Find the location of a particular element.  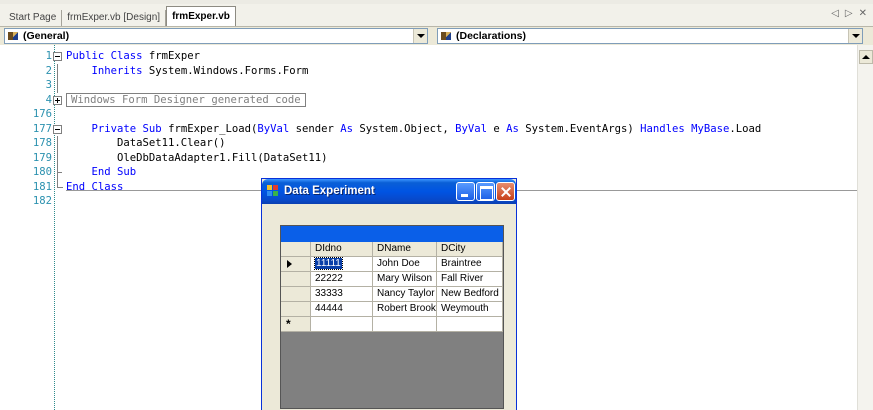

code-token: DataSet11.Clear() is located at coordinates (146, 143).